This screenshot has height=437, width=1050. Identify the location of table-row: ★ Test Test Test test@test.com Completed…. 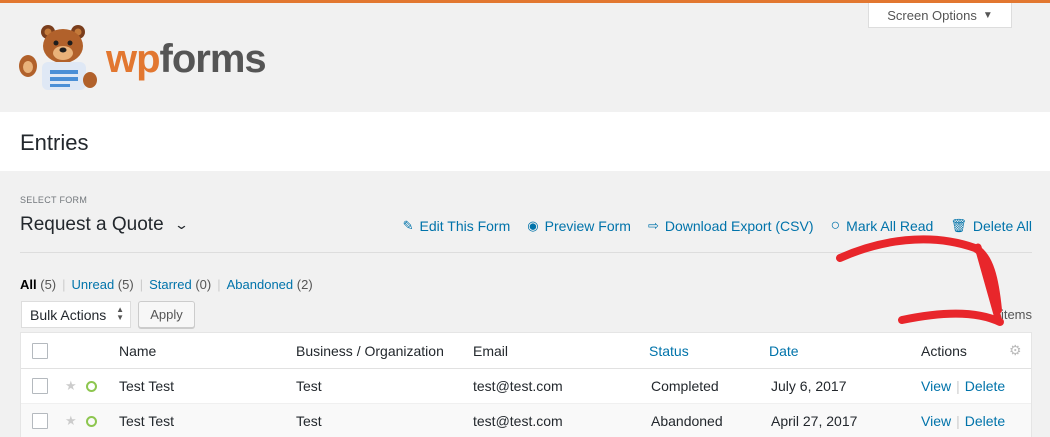
(526, 386).